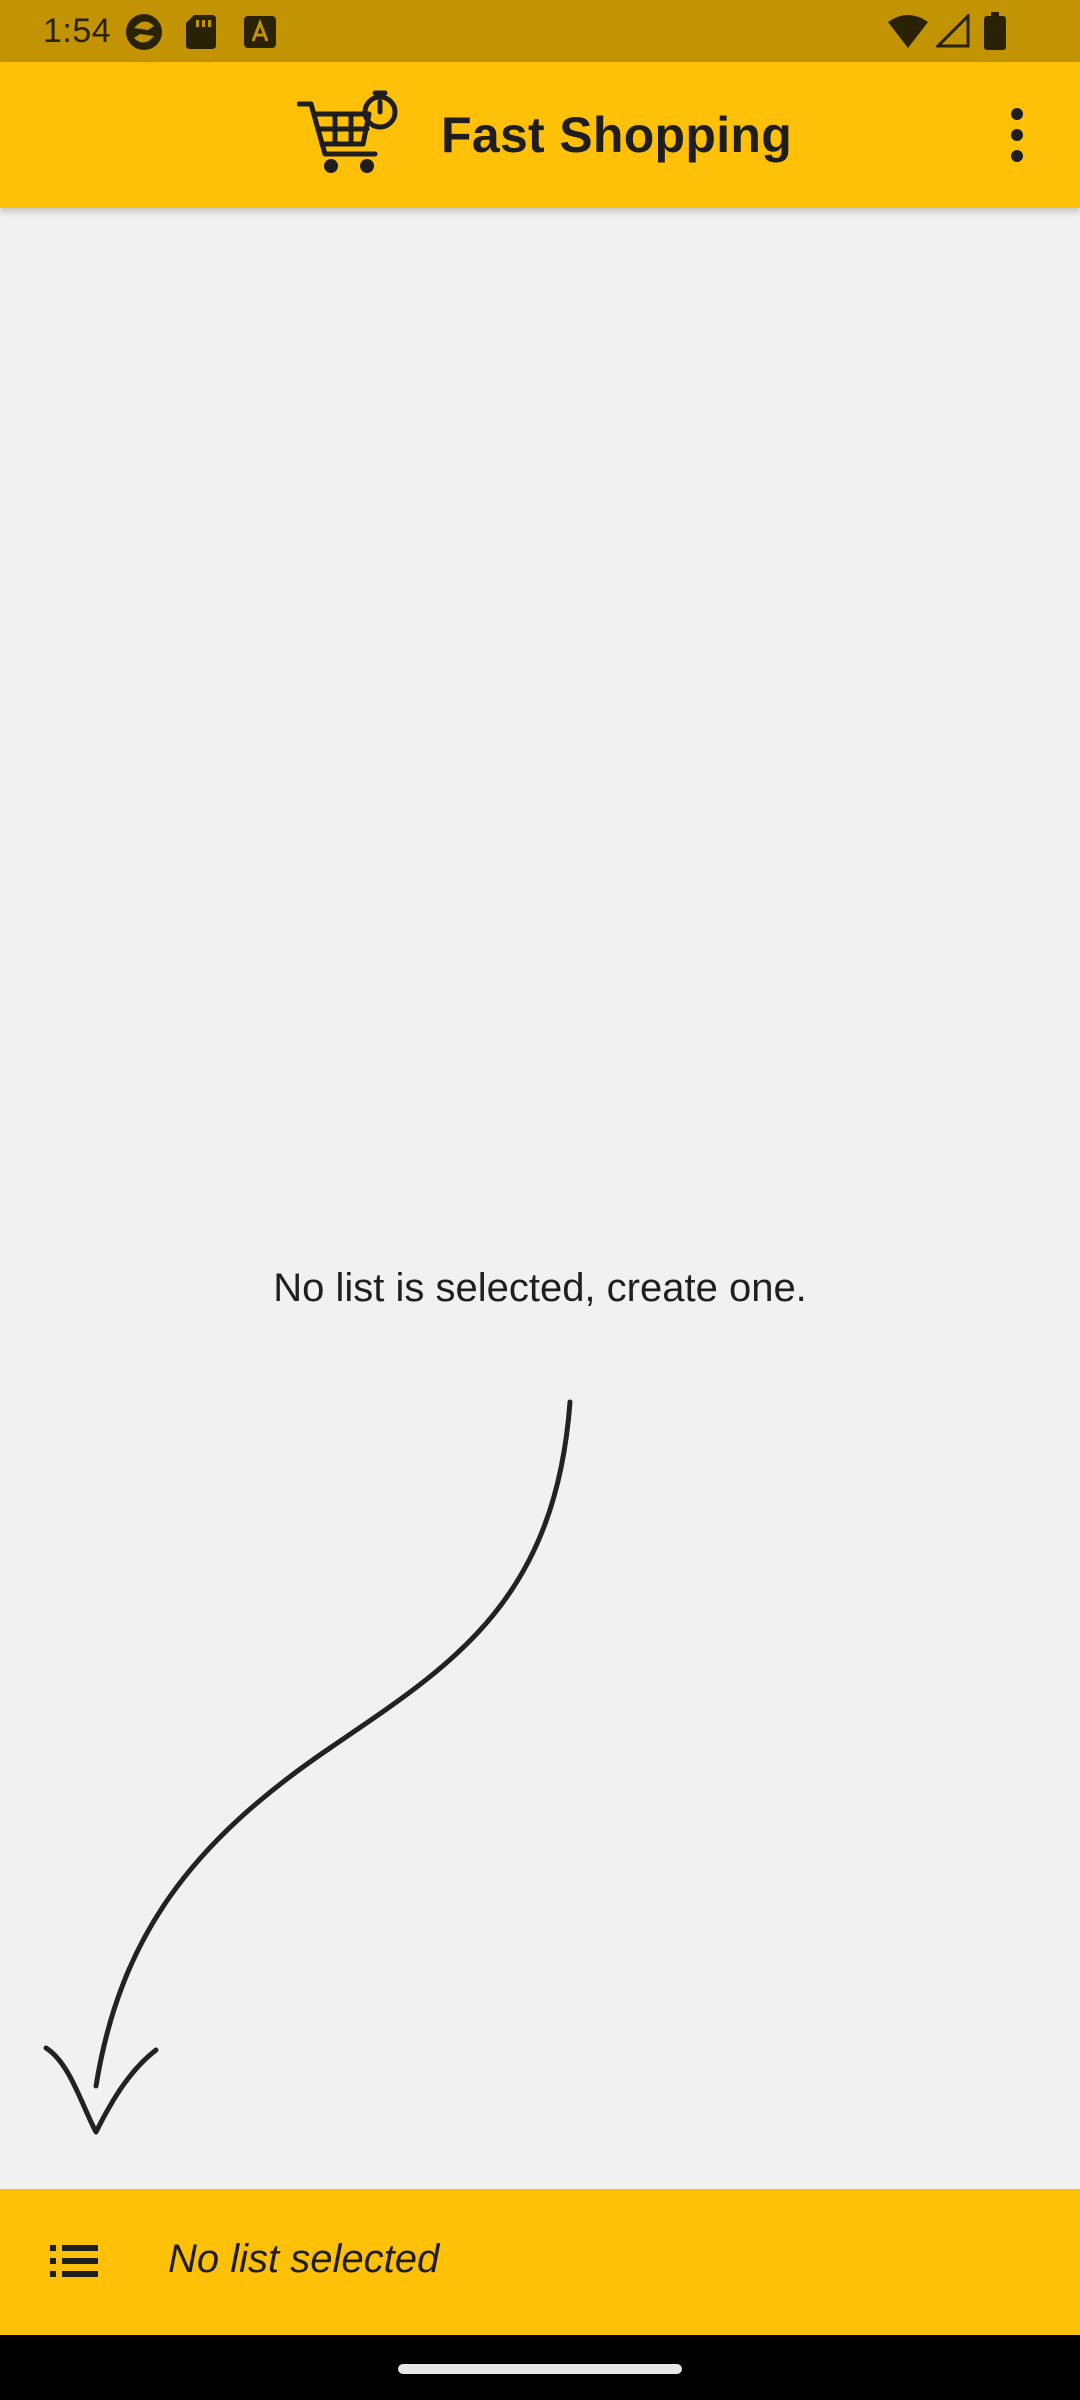  I want to click on system-nav-bar, so click(540, 2367).